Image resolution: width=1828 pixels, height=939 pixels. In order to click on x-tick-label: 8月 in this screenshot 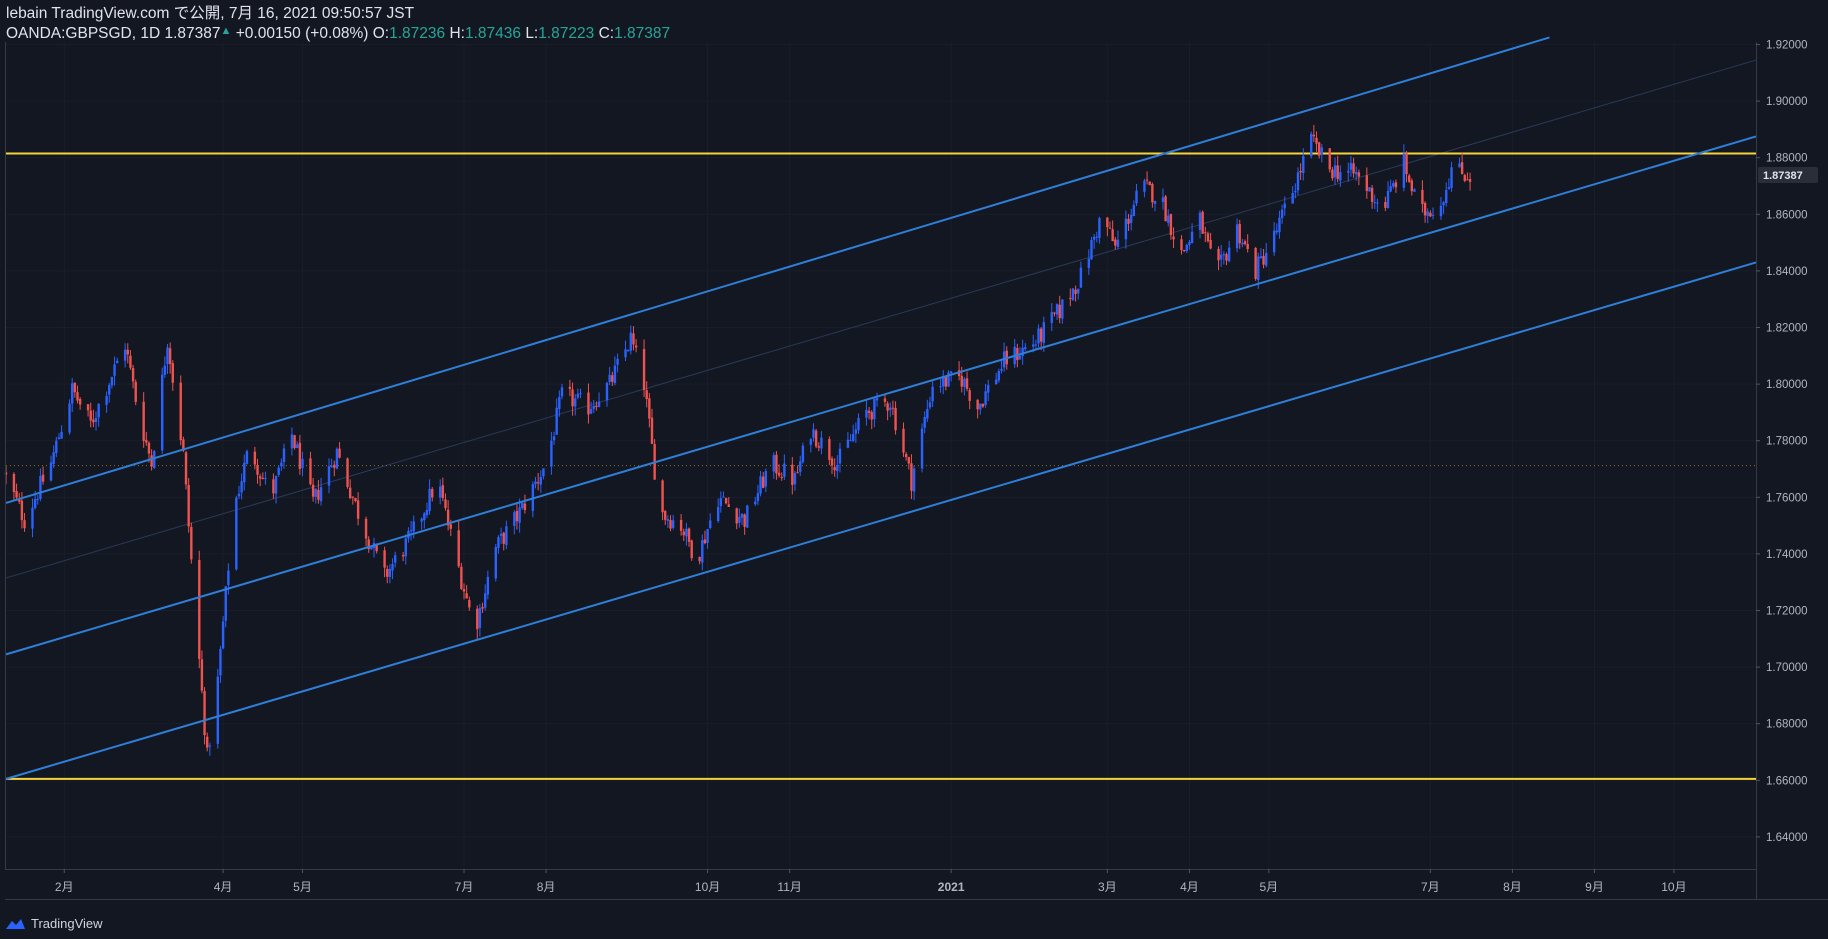, I will do `click(546, 887)`.